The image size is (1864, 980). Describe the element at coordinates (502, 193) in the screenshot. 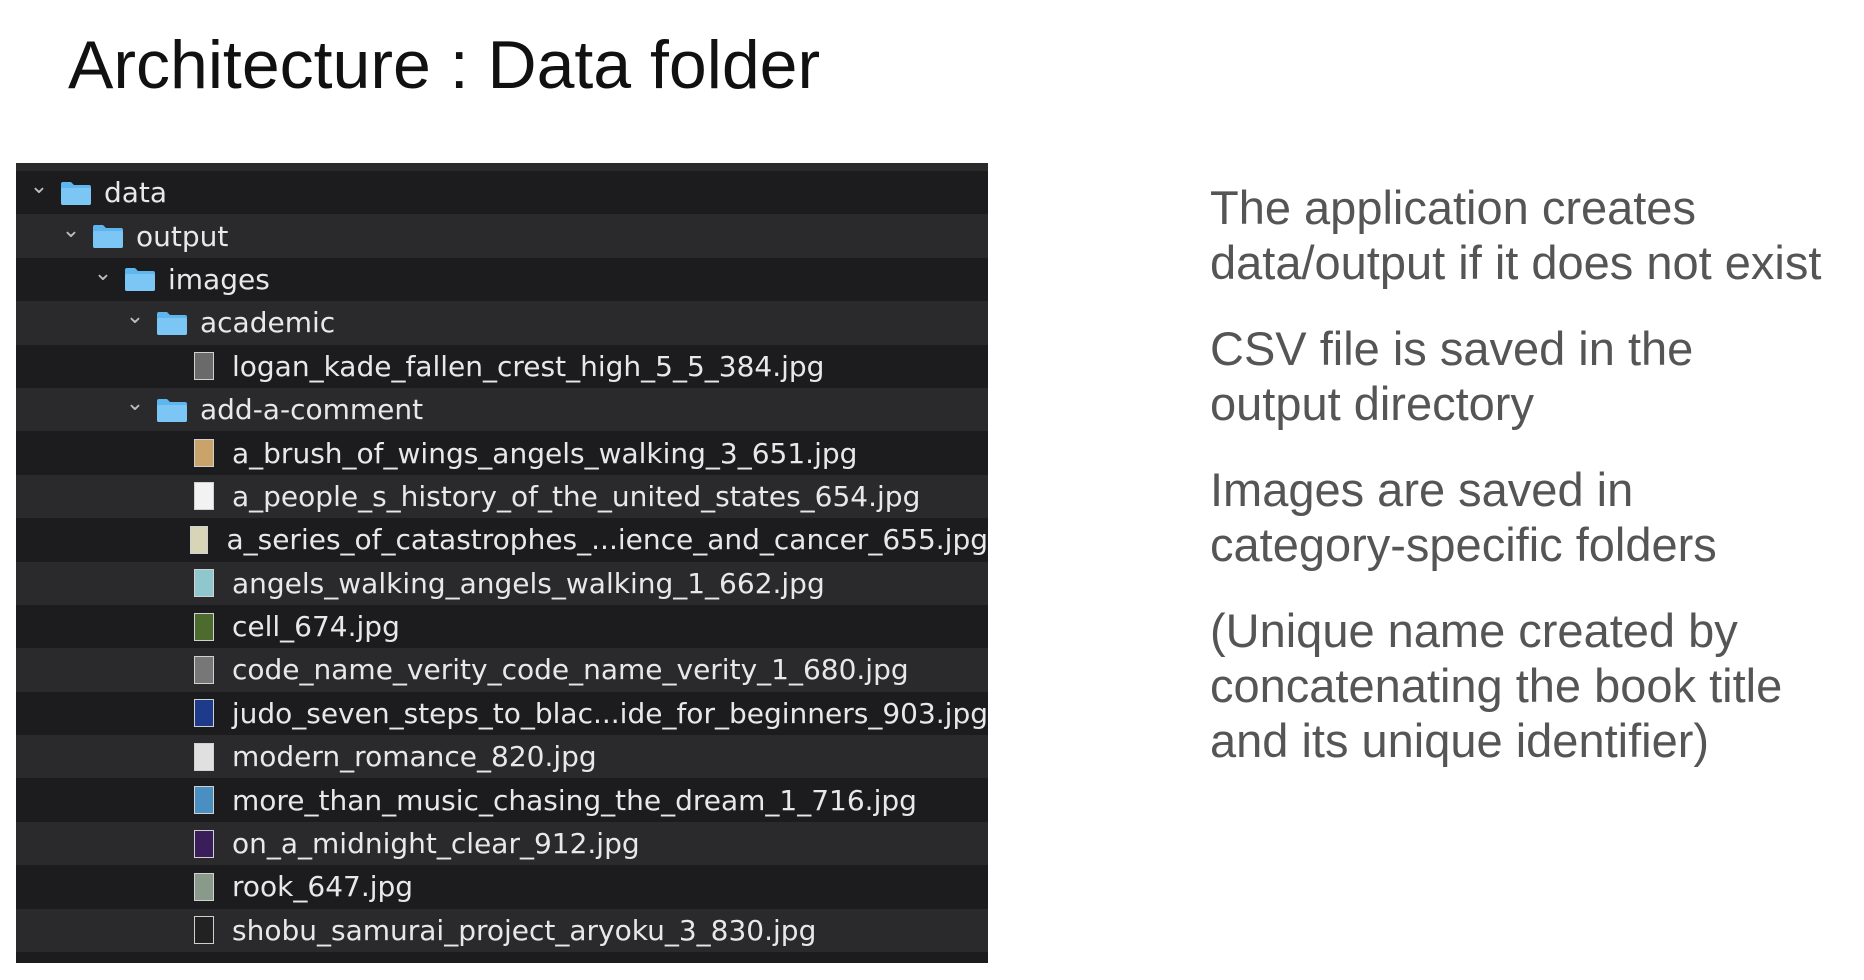

I see `folder-row: ⌄ data` at that location.